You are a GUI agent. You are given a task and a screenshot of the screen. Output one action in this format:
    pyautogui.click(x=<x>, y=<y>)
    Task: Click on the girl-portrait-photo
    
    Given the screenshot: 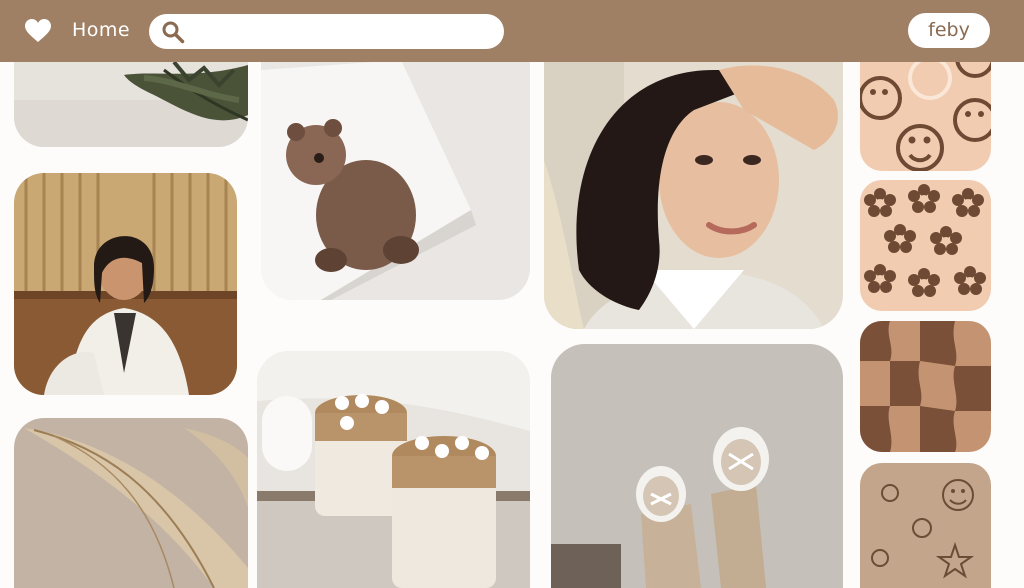 What is the action you would take?
    pyautogui.click(x=693, y=184)
    